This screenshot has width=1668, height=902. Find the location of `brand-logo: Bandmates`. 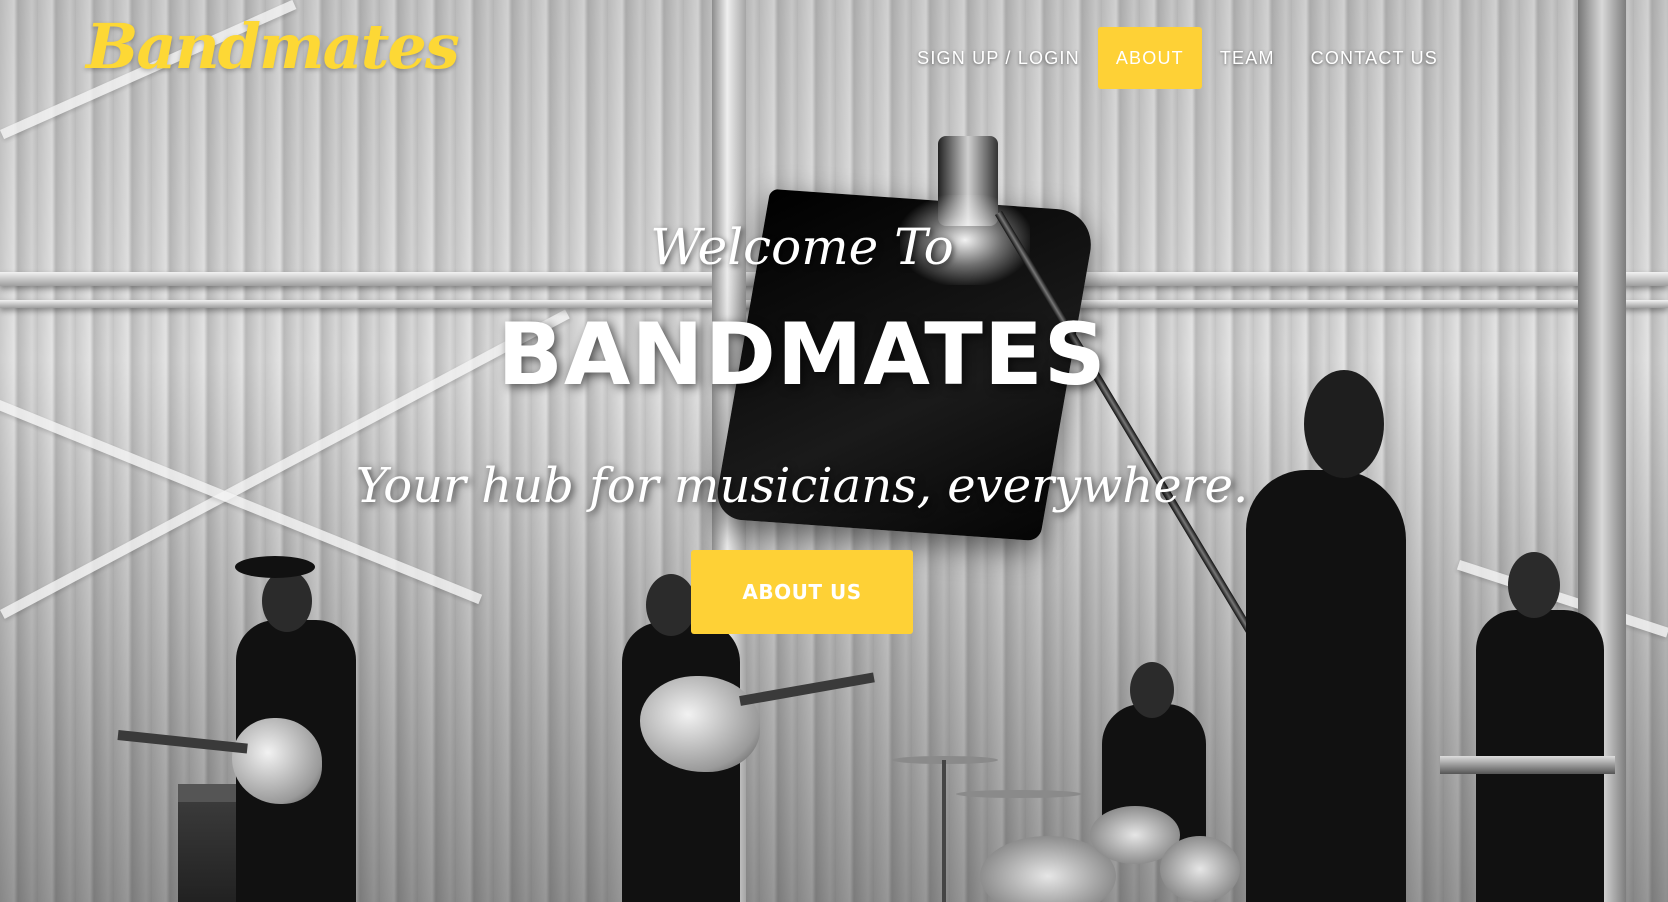

brand-logo: Bandmates is located at coordinates (273, 47).